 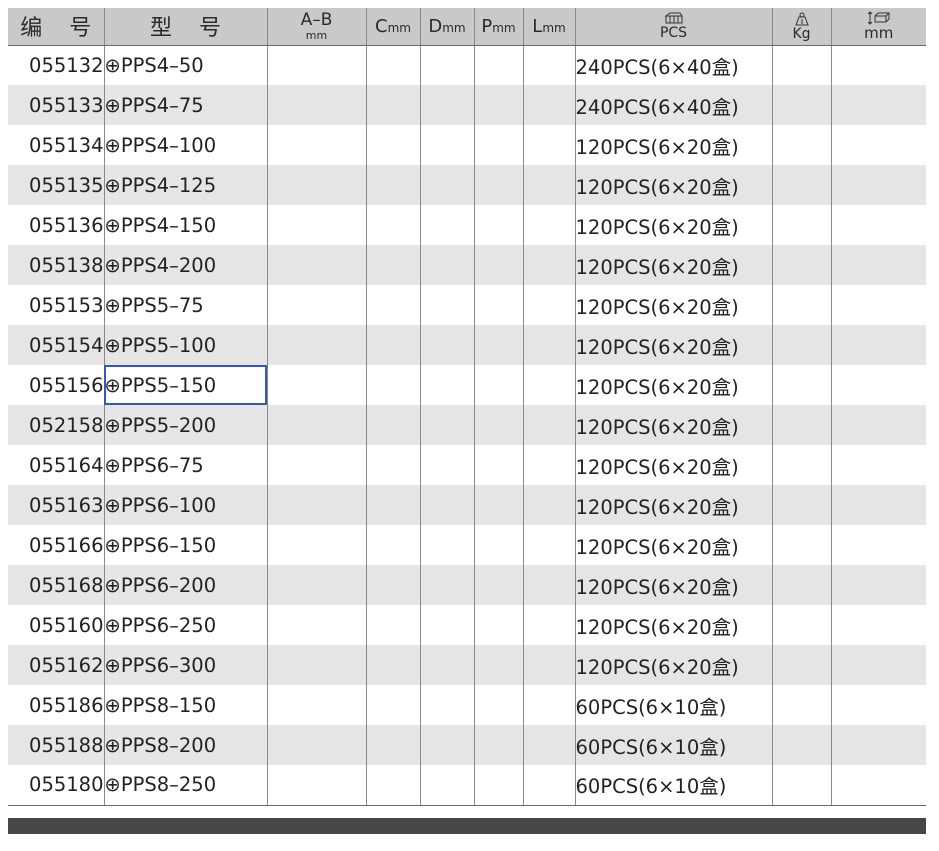 I want to click on table-row: 055154 ⊕PPS5–100 120PCS(6×20盒), so click(x=467, y=345).